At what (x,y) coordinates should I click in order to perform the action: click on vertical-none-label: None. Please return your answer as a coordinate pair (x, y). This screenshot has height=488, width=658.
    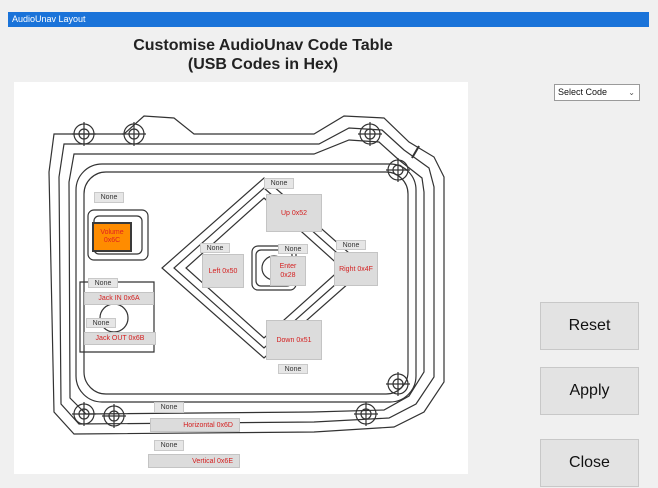
    Looking at the image, I should click on (169, 445).